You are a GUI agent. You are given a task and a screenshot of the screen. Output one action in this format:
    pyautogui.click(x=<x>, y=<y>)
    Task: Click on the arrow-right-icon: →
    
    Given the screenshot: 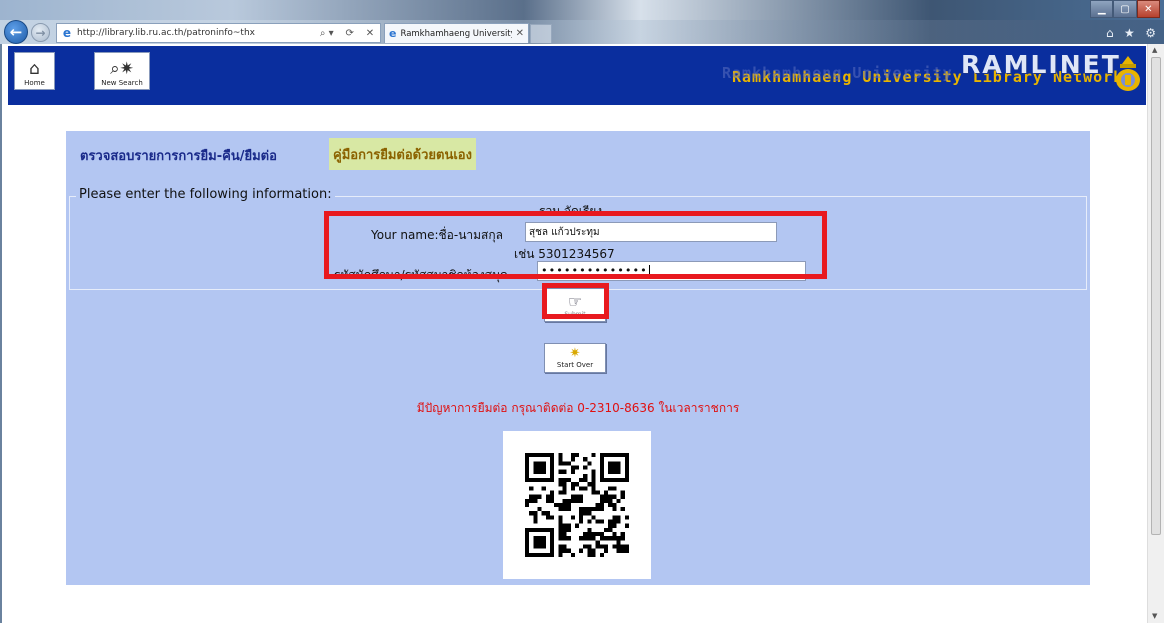 What is the action you would take?
    pyautogui.click(x=40, y=32)
    